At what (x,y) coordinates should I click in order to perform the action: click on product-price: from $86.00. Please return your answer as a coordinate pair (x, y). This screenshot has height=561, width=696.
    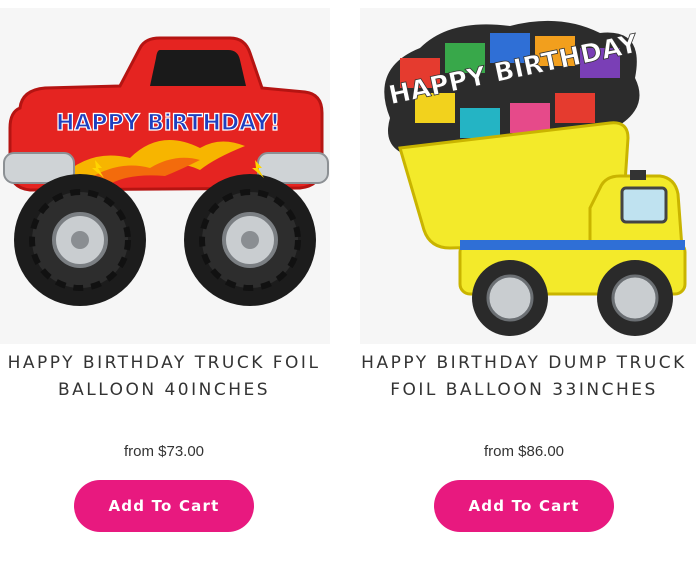
    Looking at the image, I should click on (524, 451).